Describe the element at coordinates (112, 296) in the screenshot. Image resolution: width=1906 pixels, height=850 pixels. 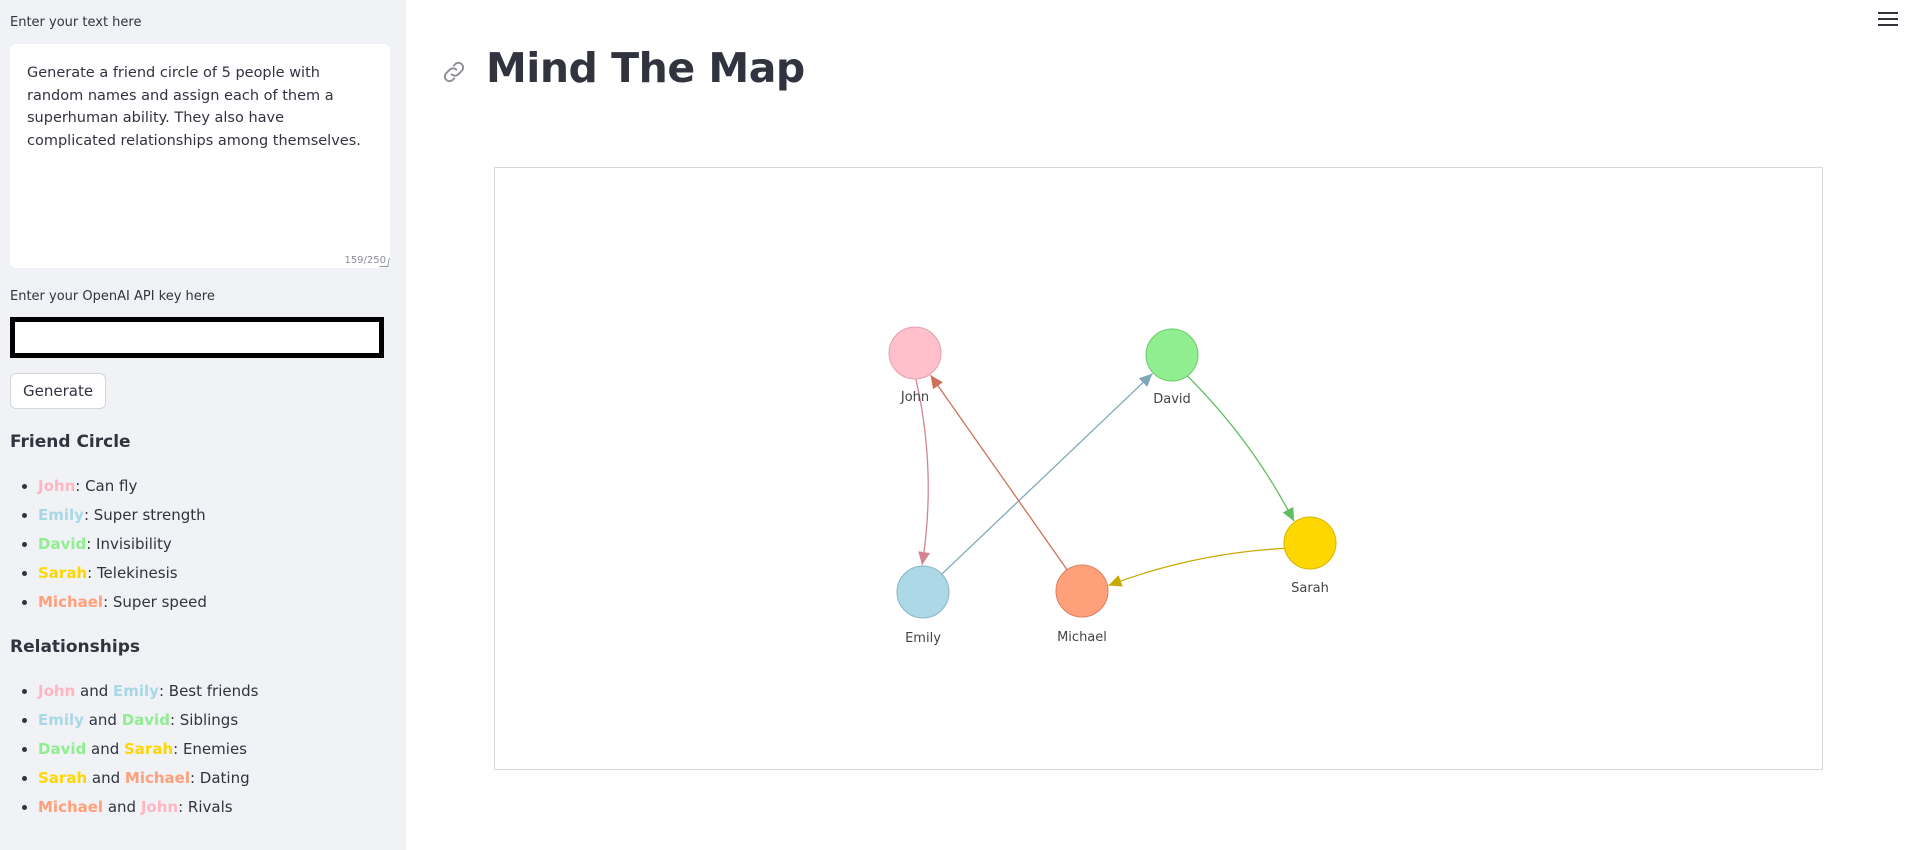
I see `api-key-label: Enter your OpenAI API key here` at that location.